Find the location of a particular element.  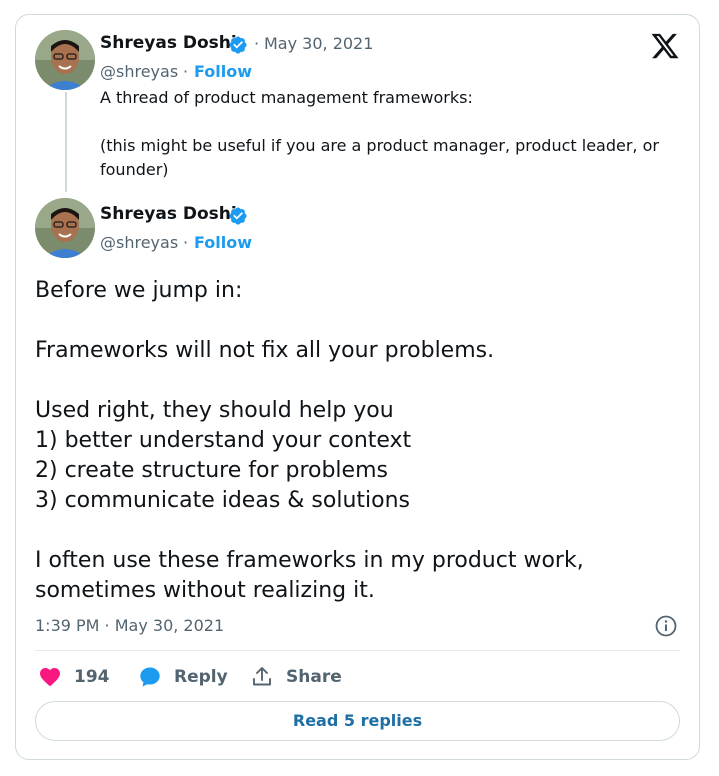

tweet-text-line: Before we jump in: is located at coordinates (139, 290).